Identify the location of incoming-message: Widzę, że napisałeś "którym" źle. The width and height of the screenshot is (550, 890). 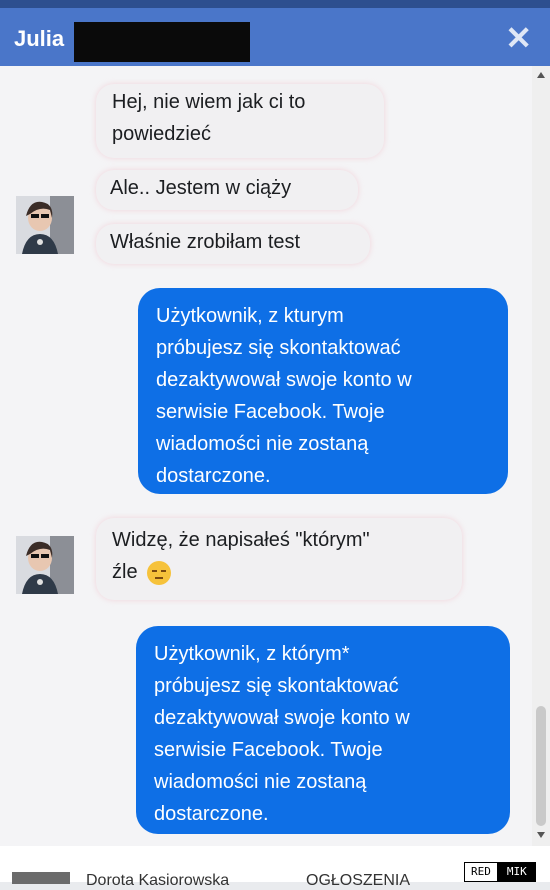
(279, 559).